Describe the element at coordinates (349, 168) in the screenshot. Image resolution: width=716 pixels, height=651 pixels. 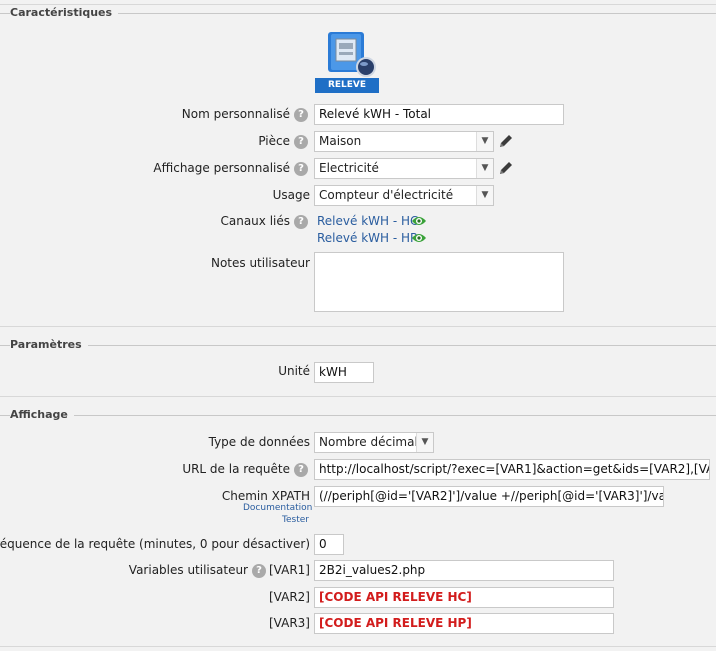
I see `custom-display-value: Electricité` at that location.